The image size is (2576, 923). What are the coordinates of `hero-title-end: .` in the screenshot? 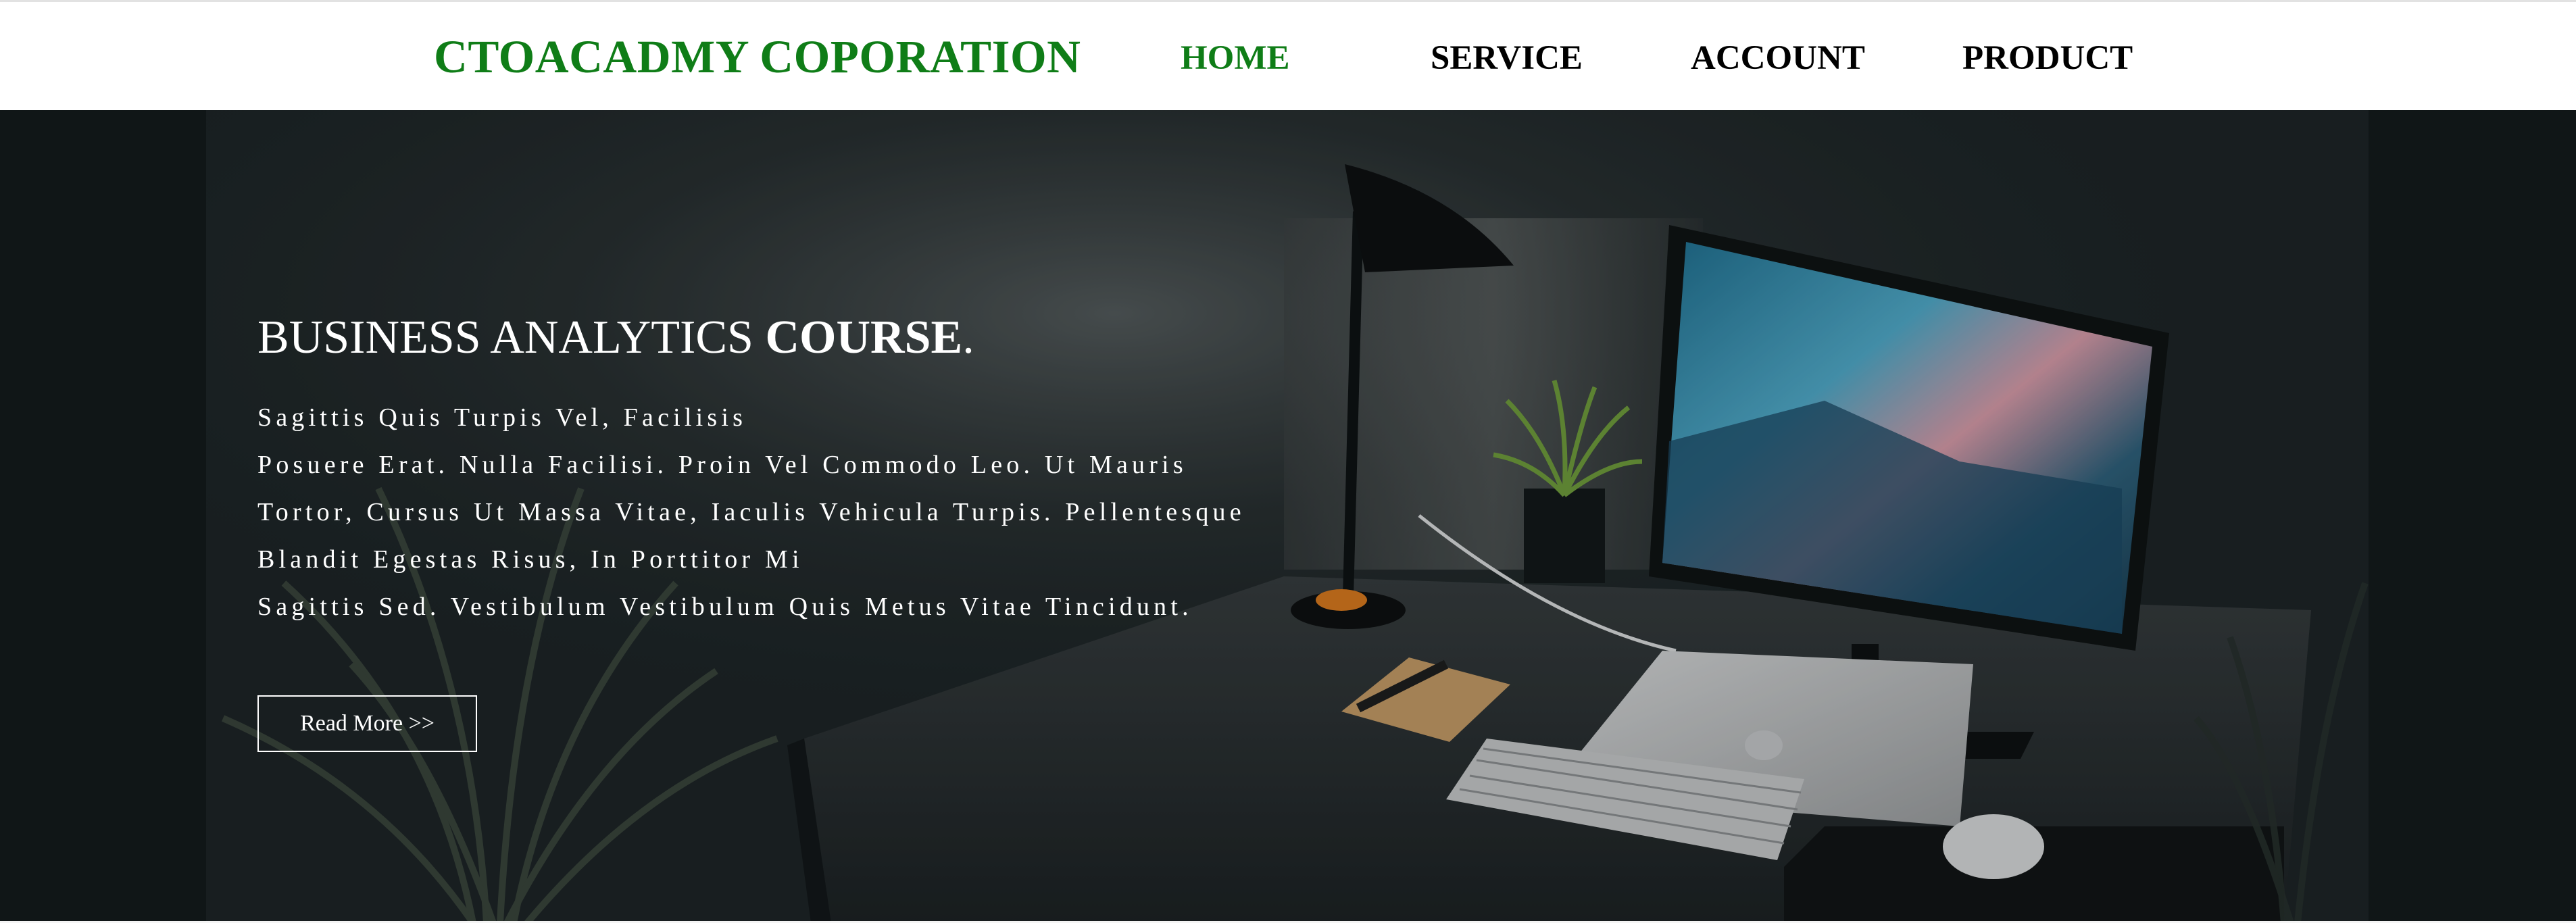 It's located at (968, 337).